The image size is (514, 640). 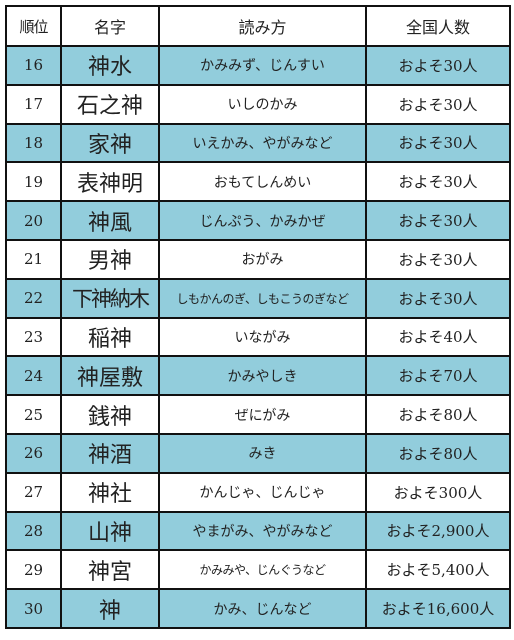 What do you see at coordinates (262, 104) in the screenshot?
I see `reading-cell: いしのかみ` at bounding box center [262, 104].